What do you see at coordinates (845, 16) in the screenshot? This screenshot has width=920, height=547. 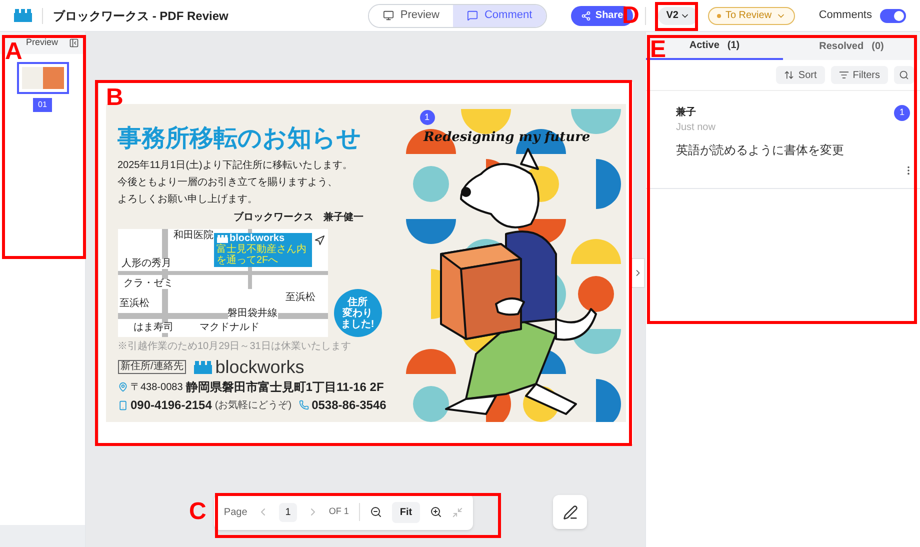 I see `comments-label: Comments` at bounding box center [845, 16].